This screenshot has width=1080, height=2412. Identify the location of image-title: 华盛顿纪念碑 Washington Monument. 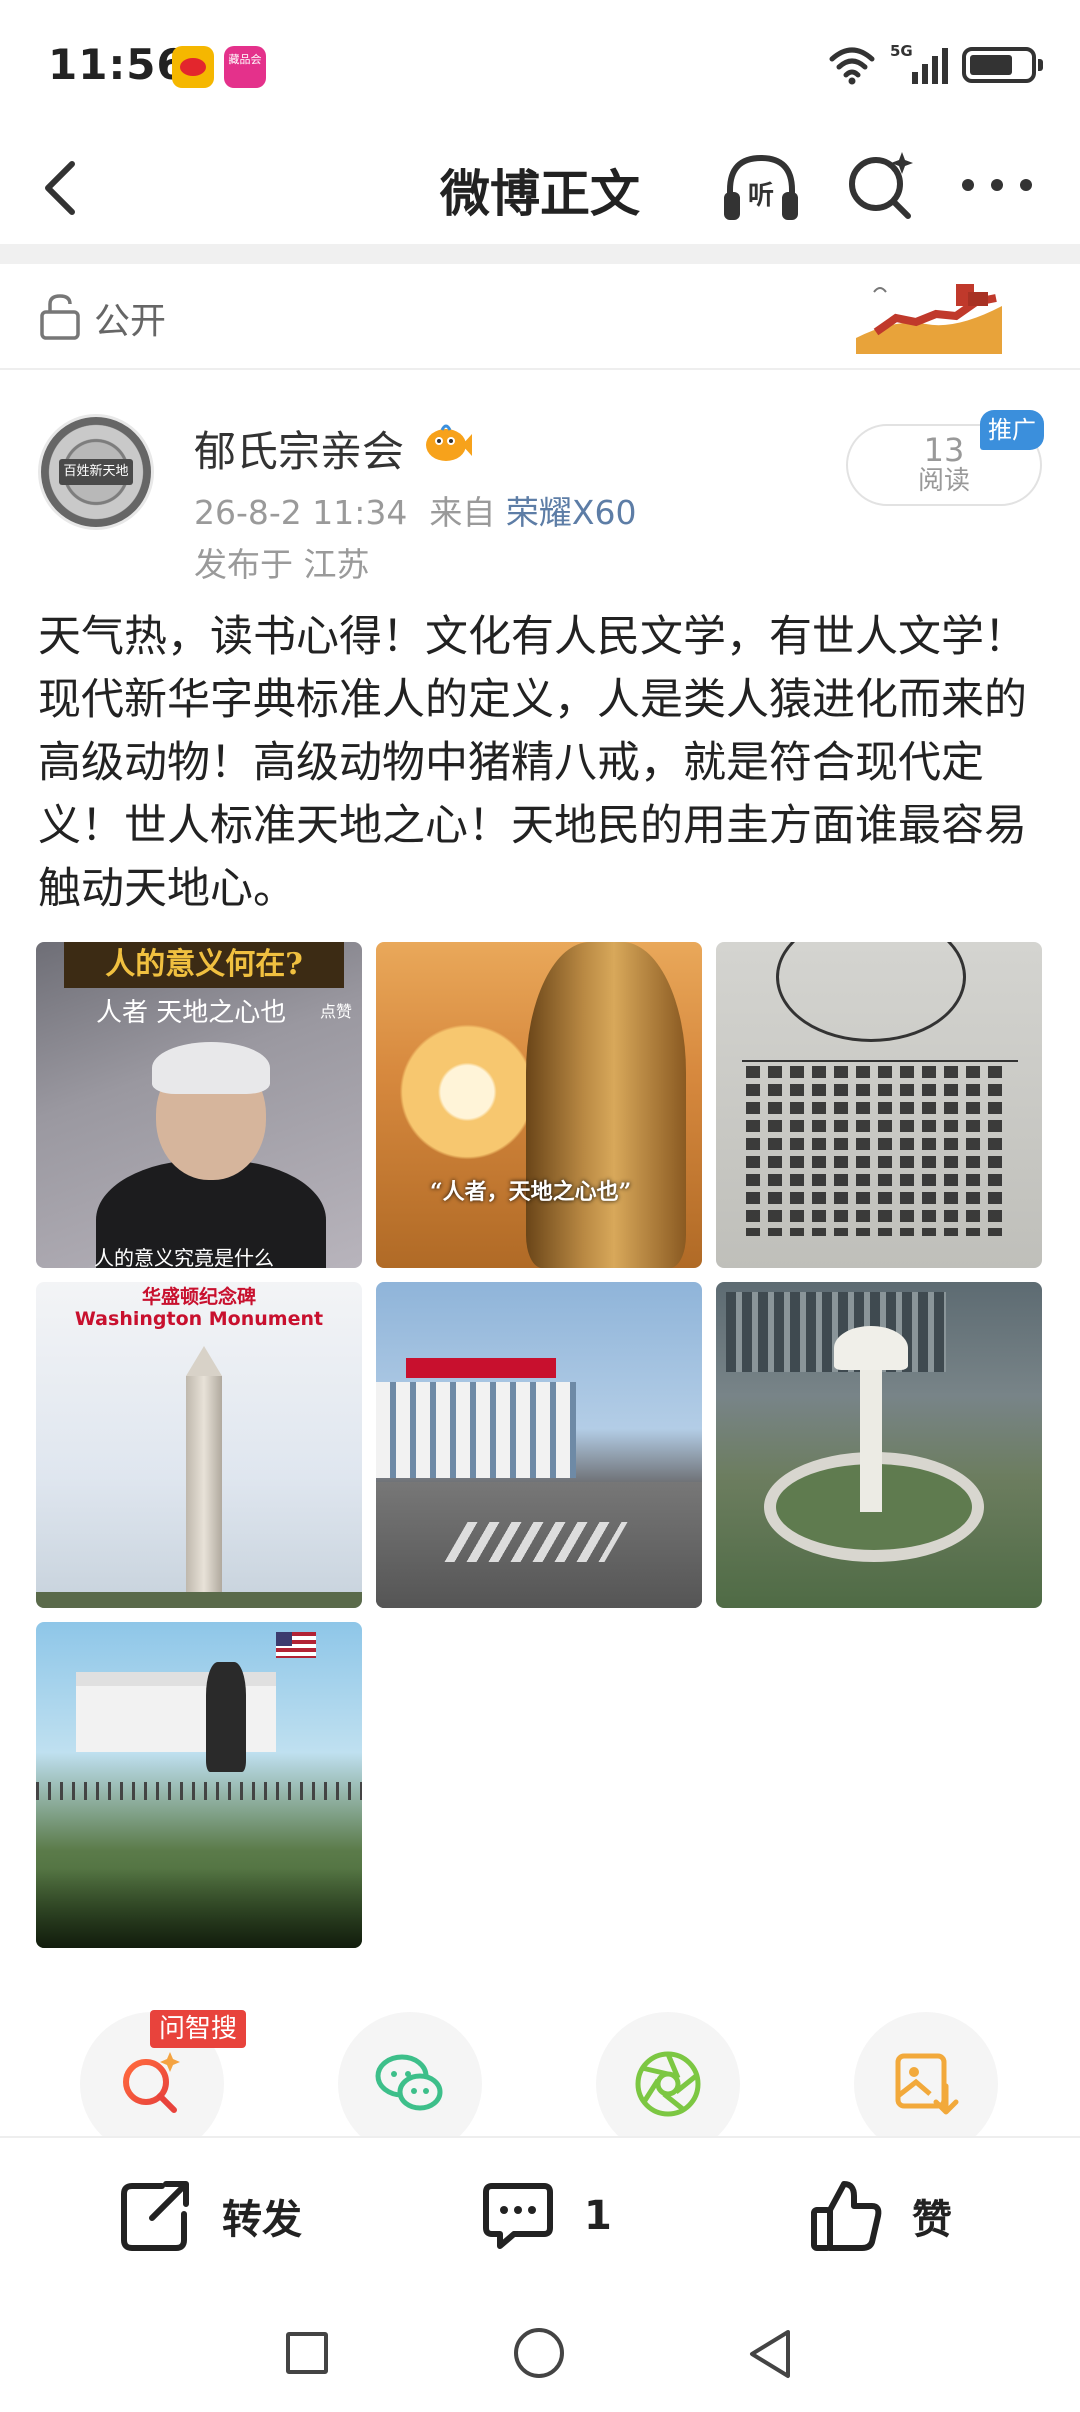
(199, 1308).